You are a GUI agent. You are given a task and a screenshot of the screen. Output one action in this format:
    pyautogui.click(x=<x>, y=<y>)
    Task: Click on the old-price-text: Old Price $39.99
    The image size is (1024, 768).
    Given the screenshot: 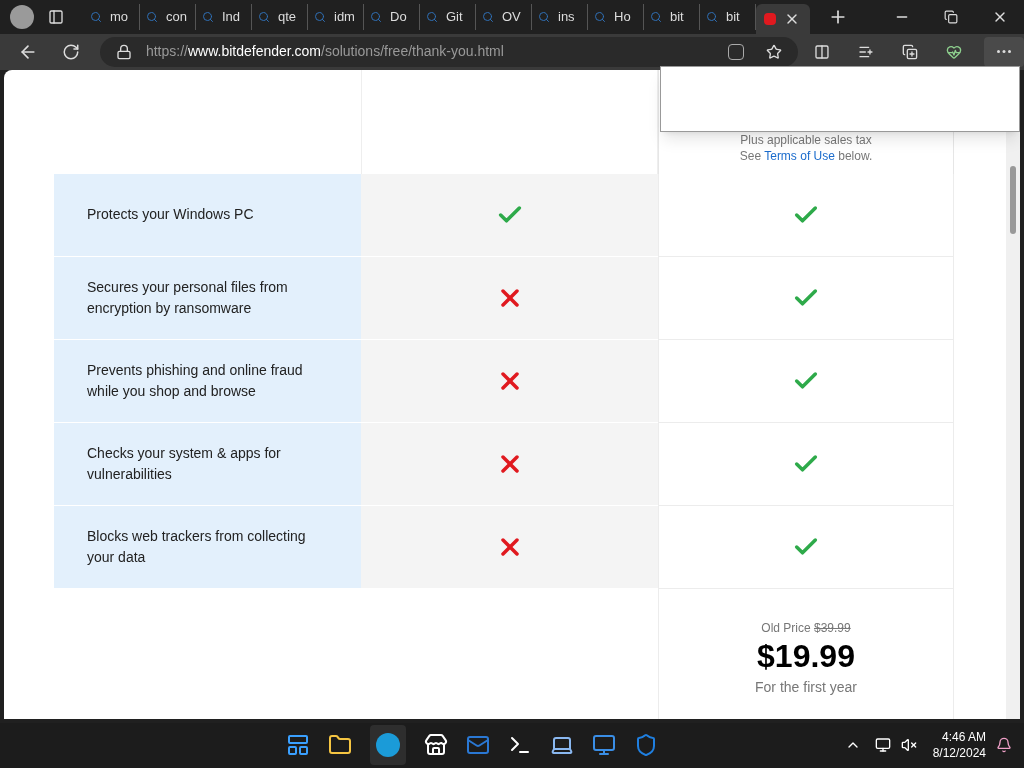 What is the action you would take?
    pyautogui.click(x=806, y=628)
    